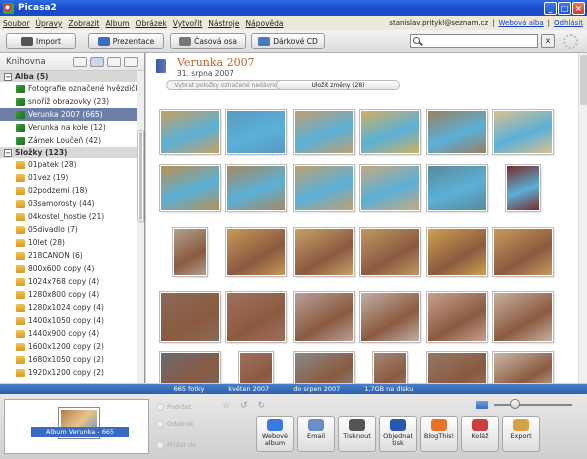  Describe the element at coordinates (275, 434) in the screenshot. I see `action-button: Webové album` at that location.